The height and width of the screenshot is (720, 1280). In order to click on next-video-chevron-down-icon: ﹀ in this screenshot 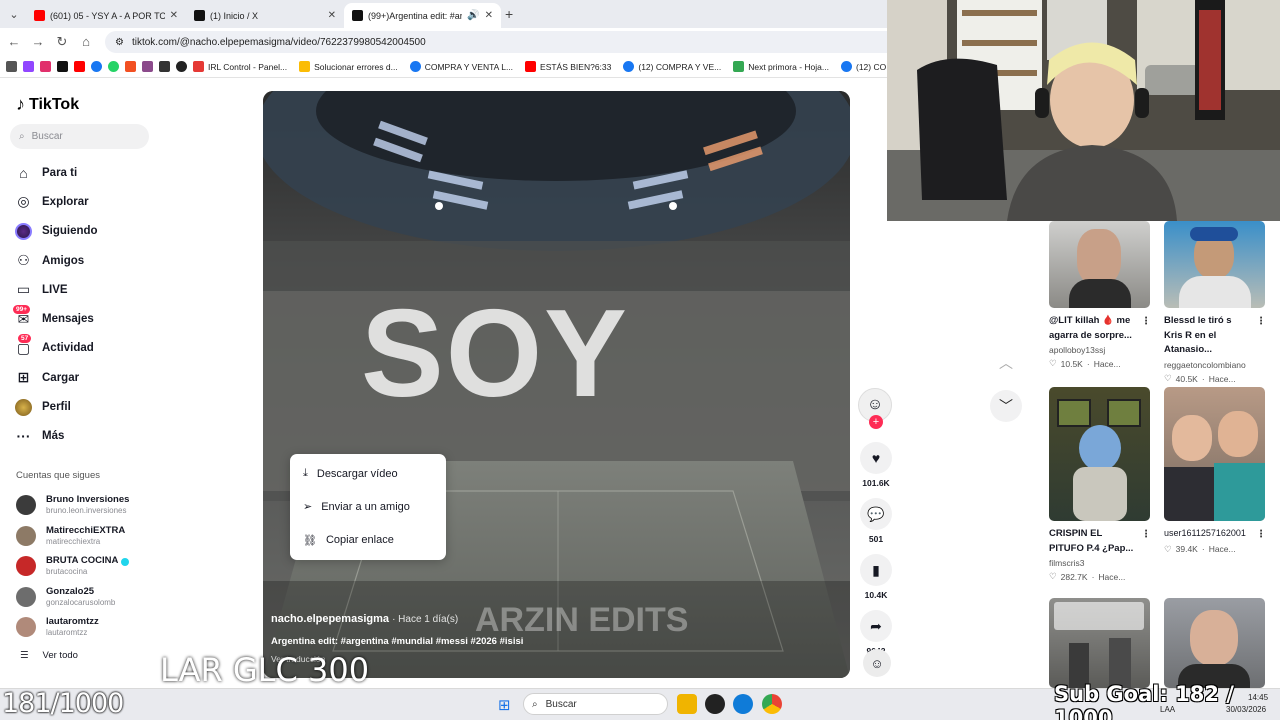, I will do `click(1006, 406)`.